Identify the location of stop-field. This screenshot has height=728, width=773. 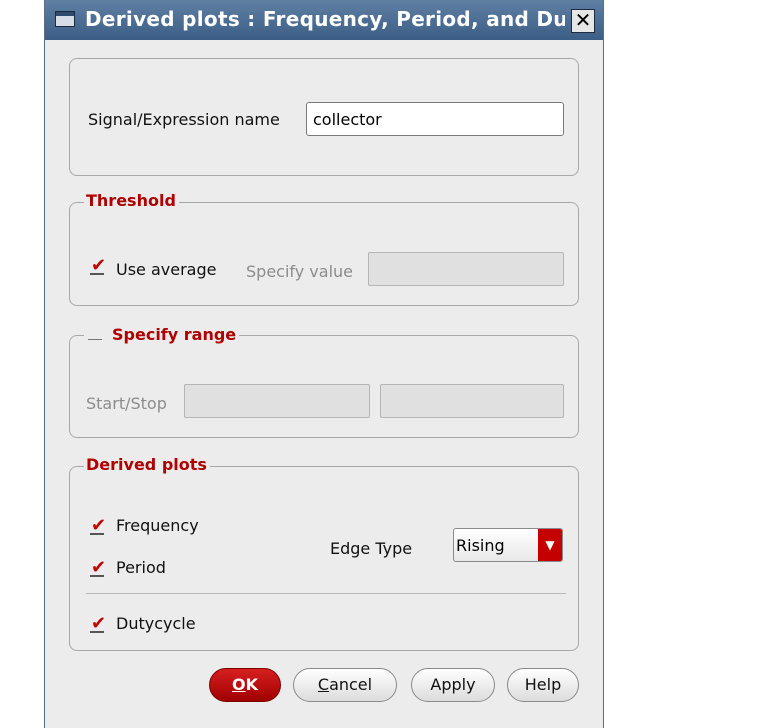
(472, 401).